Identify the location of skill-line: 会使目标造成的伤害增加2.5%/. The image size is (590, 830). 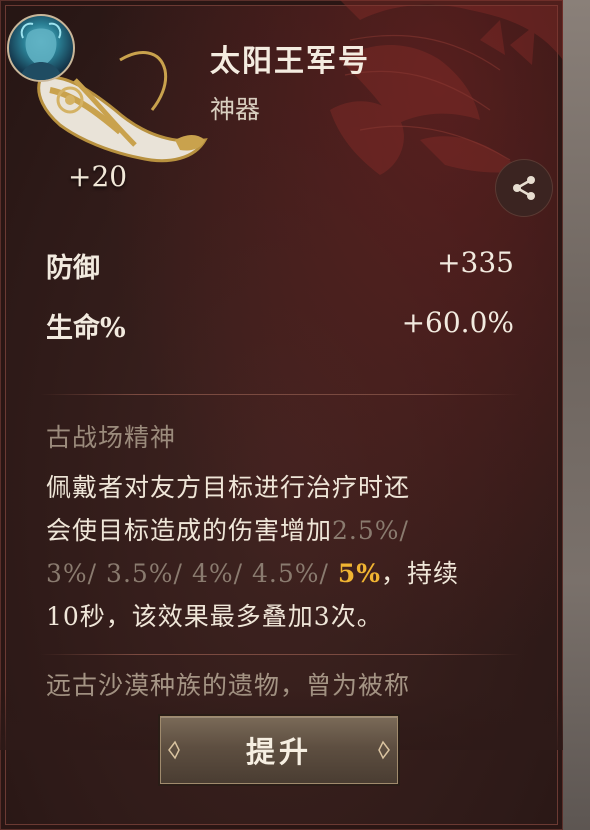
(281, 530).